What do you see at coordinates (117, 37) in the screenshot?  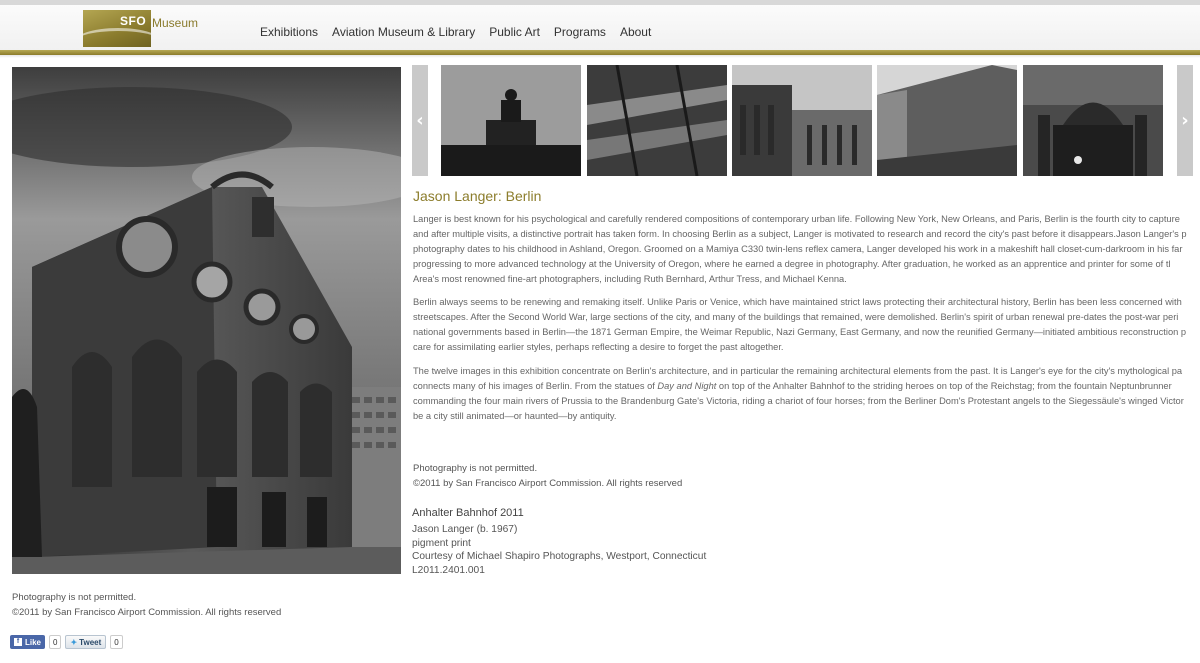 I see `logo-swoosh-icon` at bounding box center [117, 37].